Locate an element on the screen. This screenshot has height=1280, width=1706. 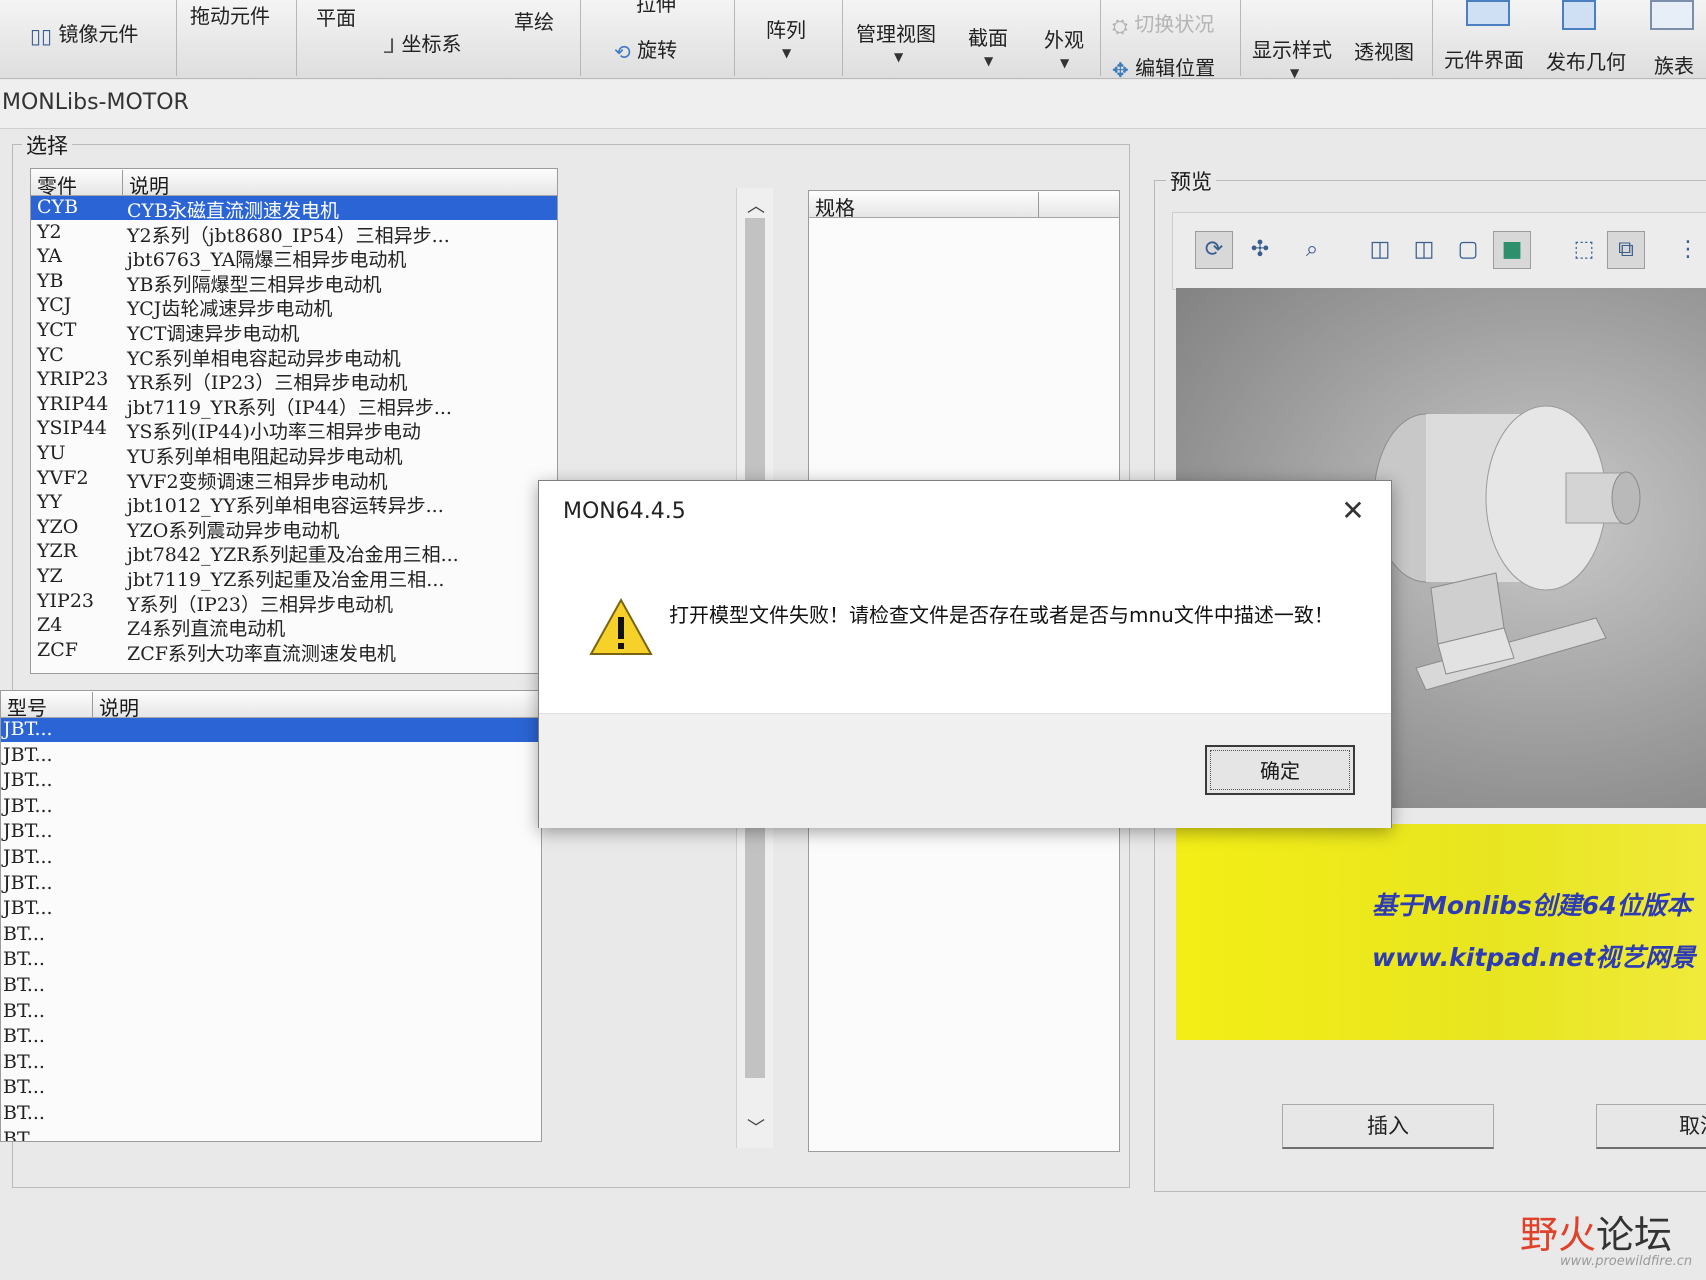
part-code: YZR is located at coordinates (57, 551).